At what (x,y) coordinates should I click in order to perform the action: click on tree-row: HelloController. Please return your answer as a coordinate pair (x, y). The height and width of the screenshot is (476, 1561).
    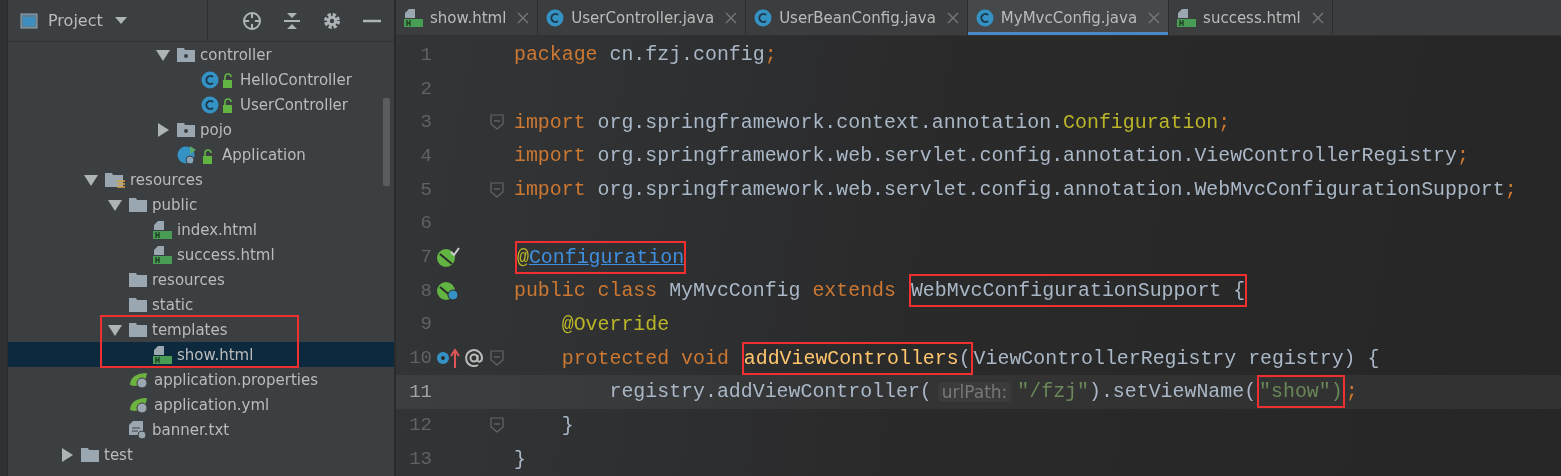
    Looking at the image, I should click on (201, 79).